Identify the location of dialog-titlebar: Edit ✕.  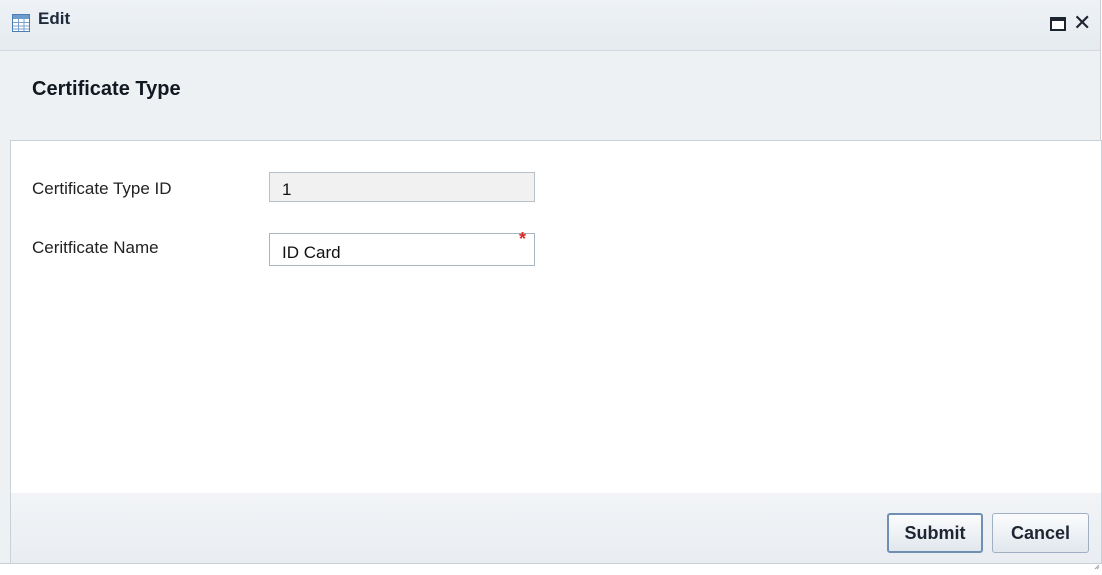
(550, 25).